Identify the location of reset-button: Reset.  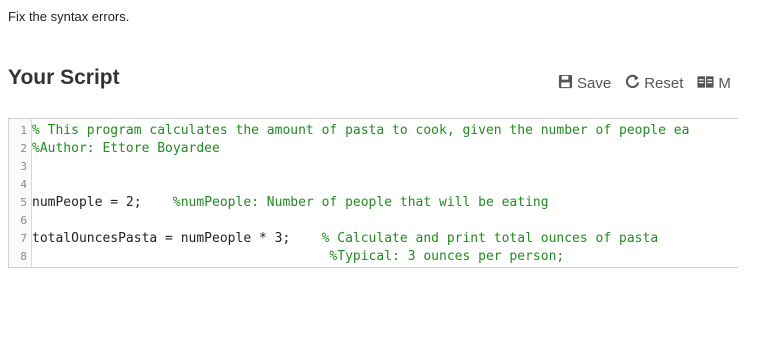
(654, 83).